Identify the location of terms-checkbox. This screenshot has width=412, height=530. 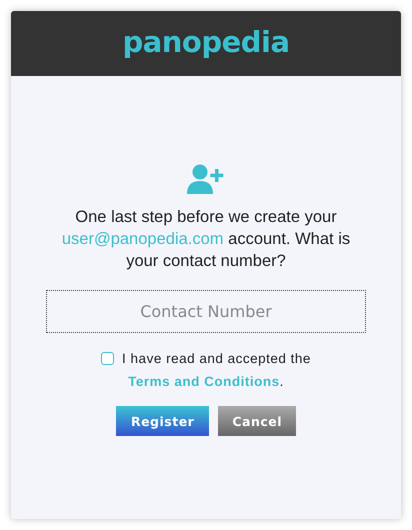
(107, 358).